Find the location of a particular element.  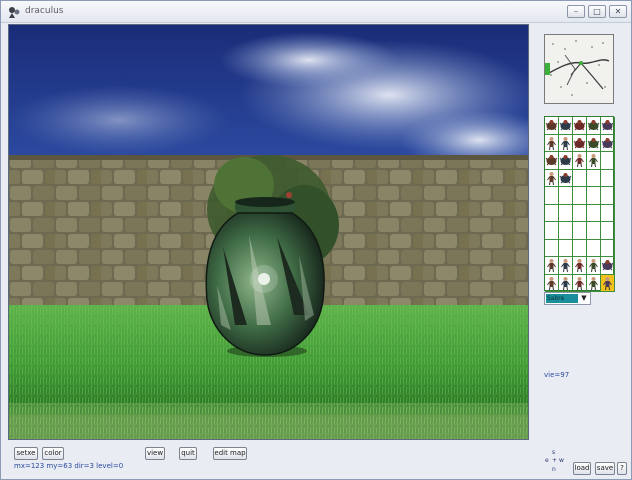

minimap-render is located at coordinates (579, 69).